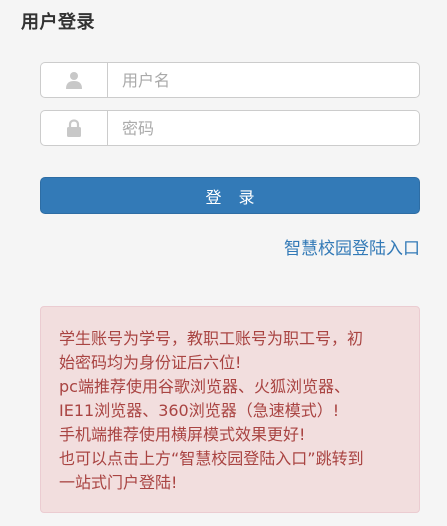 Image resolution: width=447 pixels, height=526 pixels. Describe the element at coordinates (211, 458) in the screenshot. I see `notice-line: 也可以点击上方“智慧校园登陆入口”跳转到` at that location.